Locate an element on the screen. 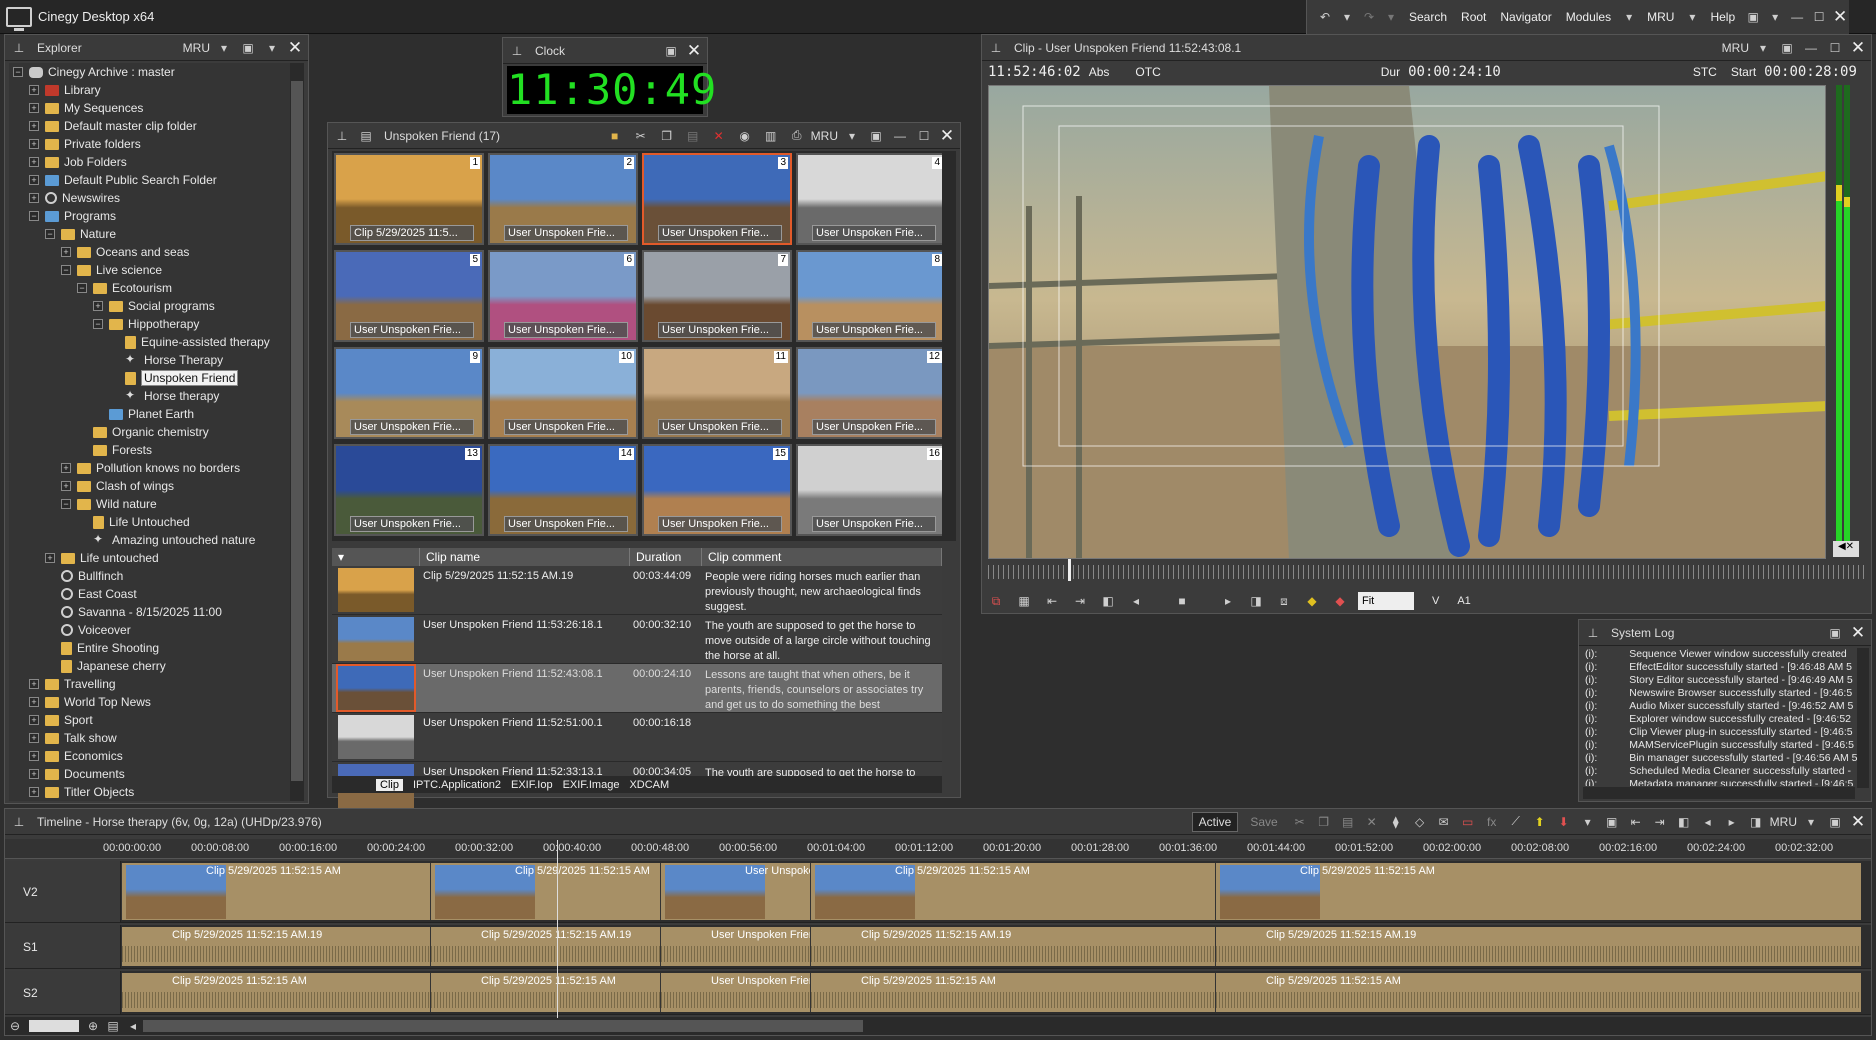 The image size is (1876, 1040). tree-node: Organic chemistry is located at coordinates (151, 432).